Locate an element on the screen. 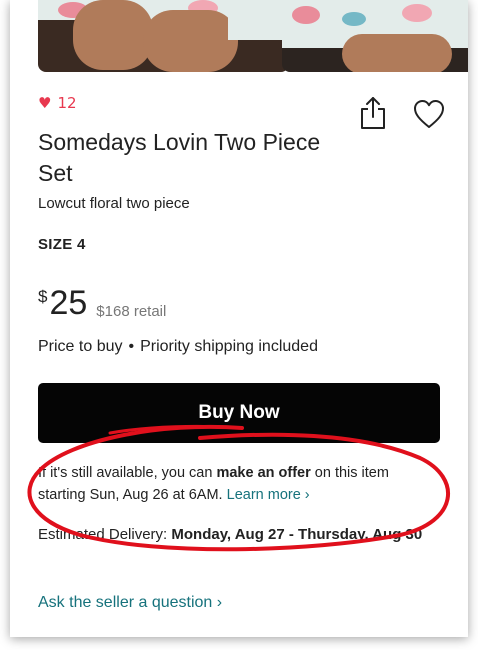  like-count: ♥ 12 is located at coordinates (57, 103).